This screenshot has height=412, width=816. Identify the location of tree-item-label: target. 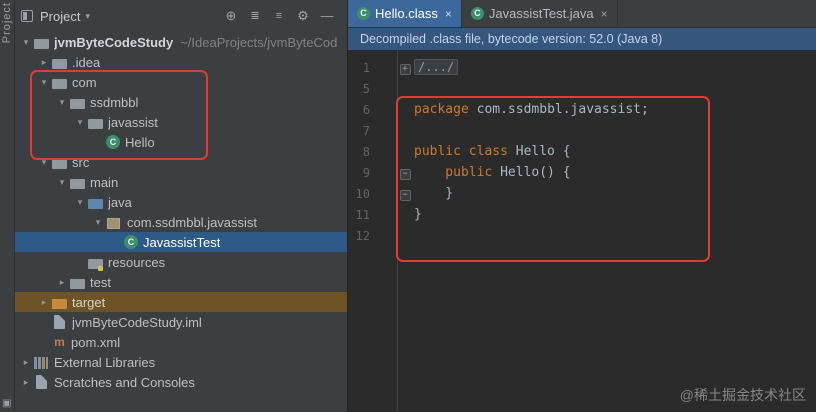
(89, 302).